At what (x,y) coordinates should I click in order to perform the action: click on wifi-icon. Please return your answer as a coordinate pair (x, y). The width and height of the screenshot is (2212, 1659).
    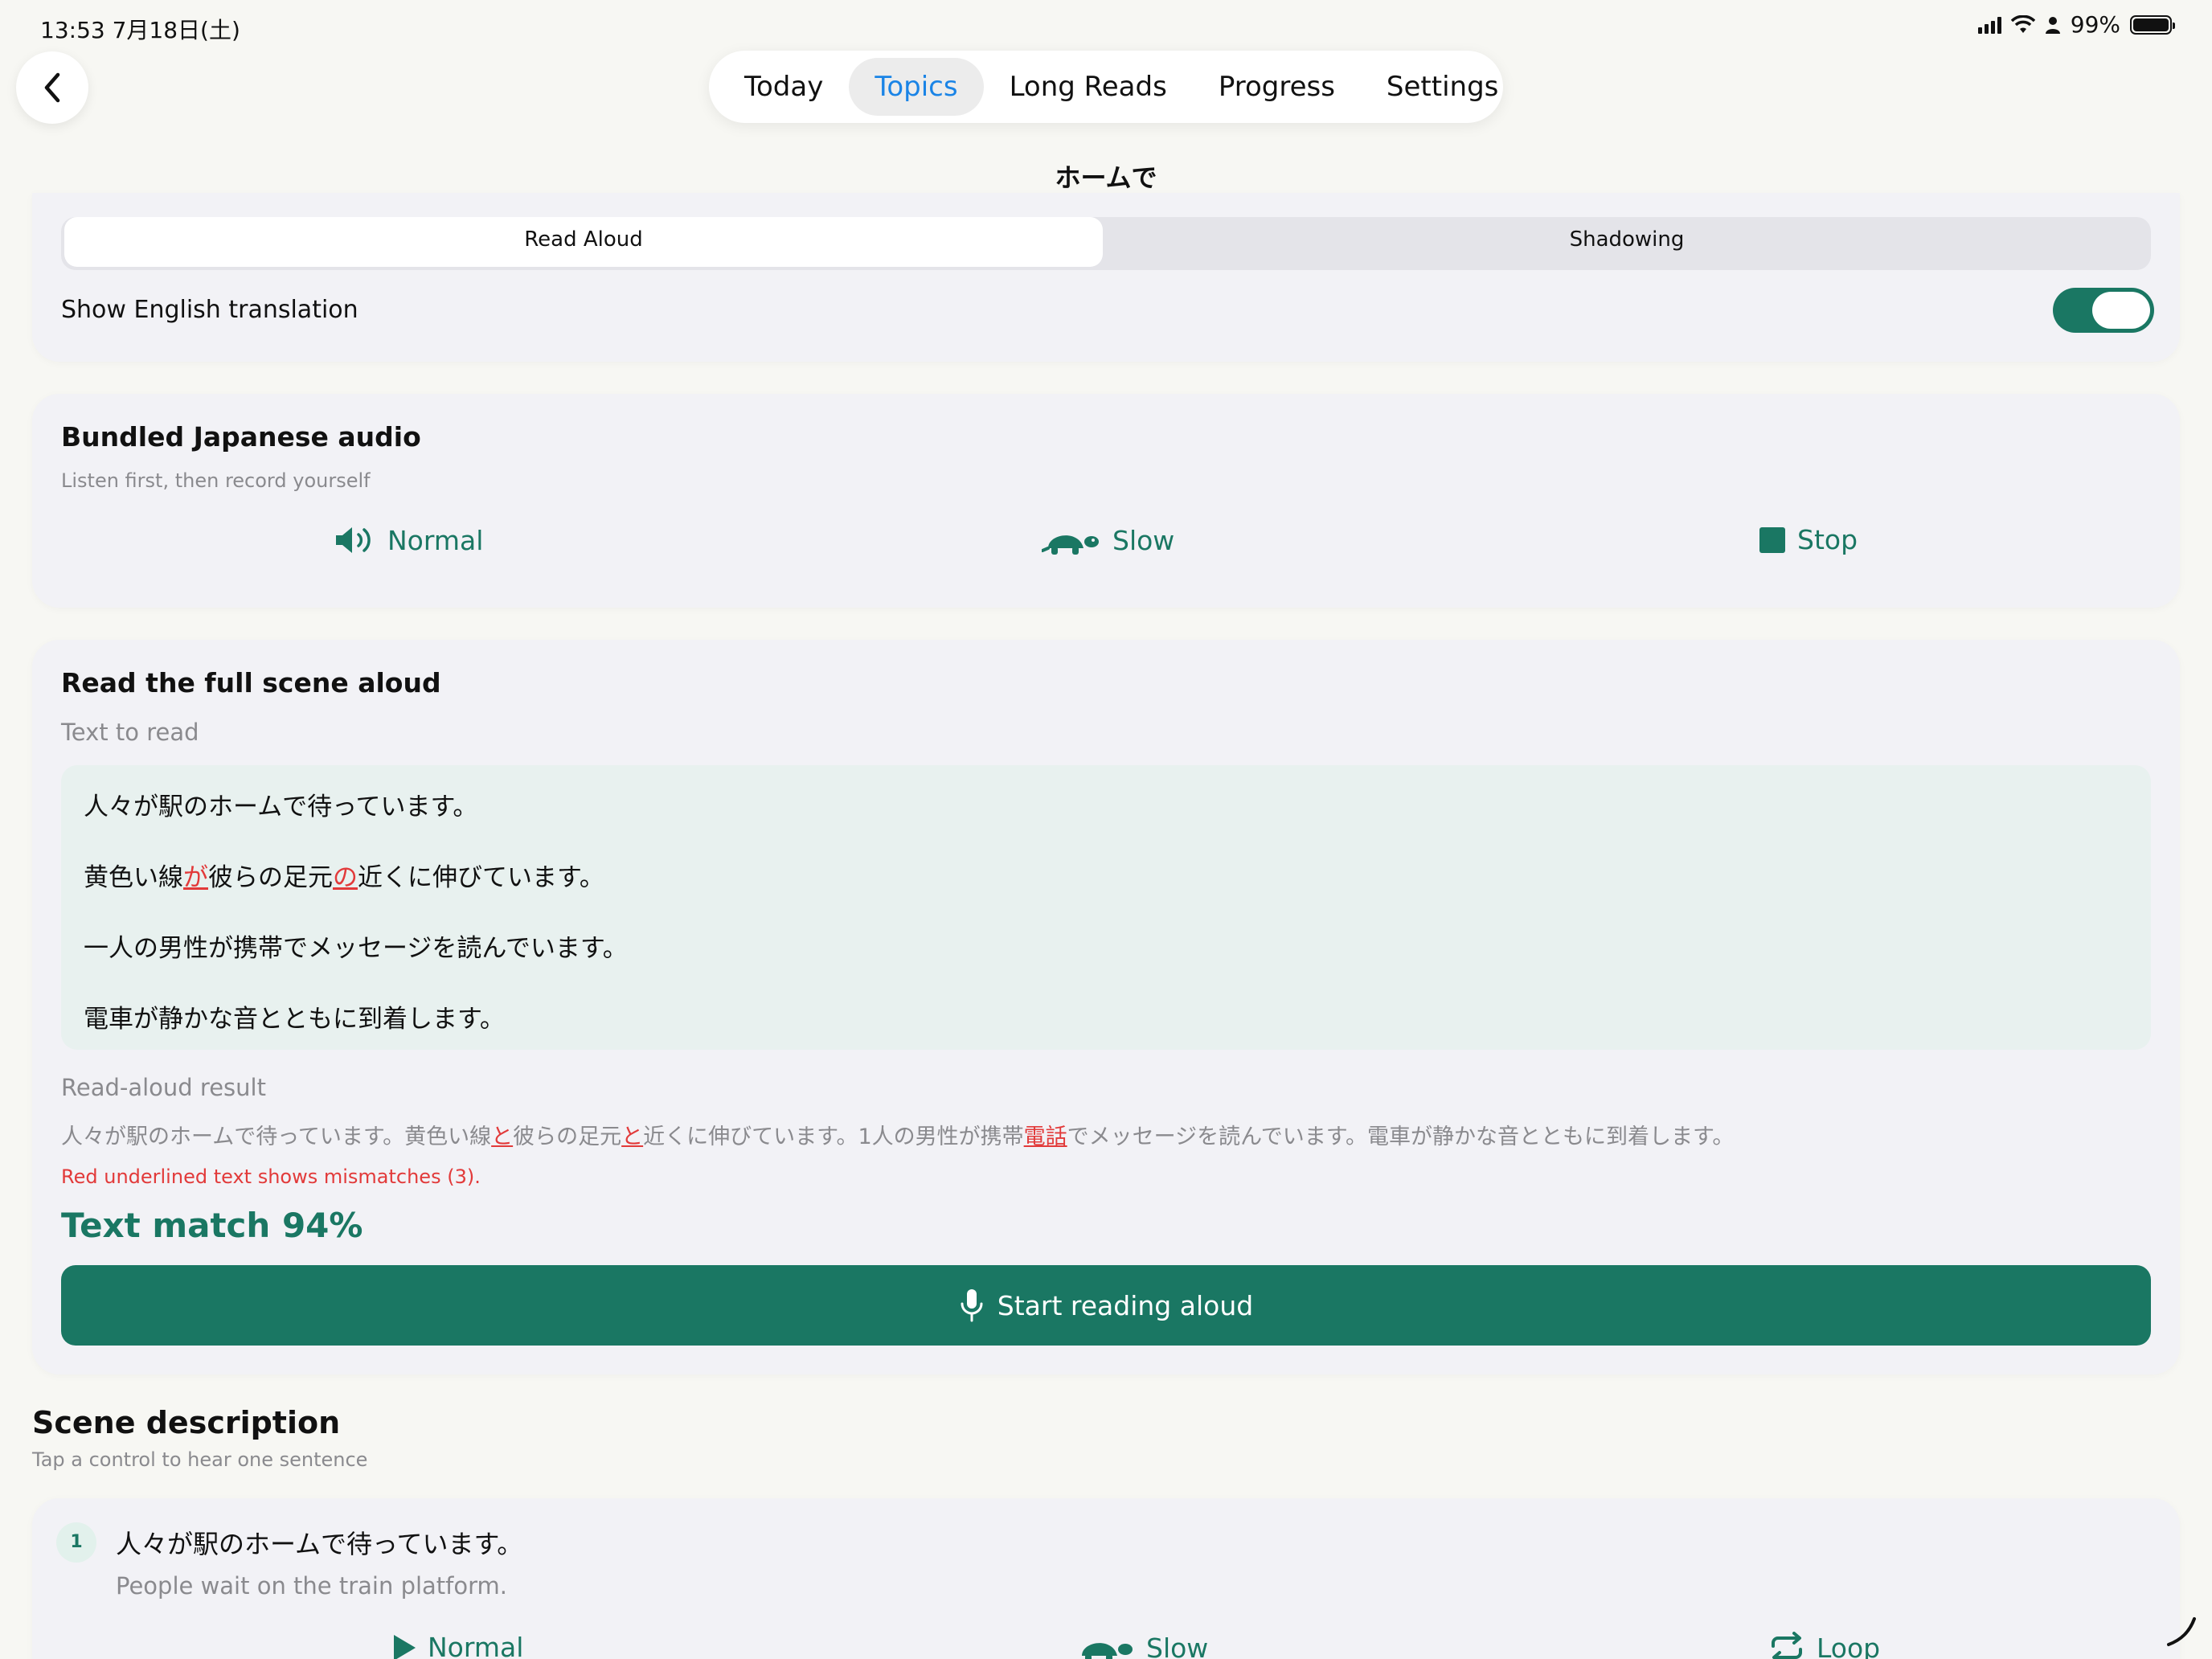
    Looking at the image, I should click on (2022, 23).